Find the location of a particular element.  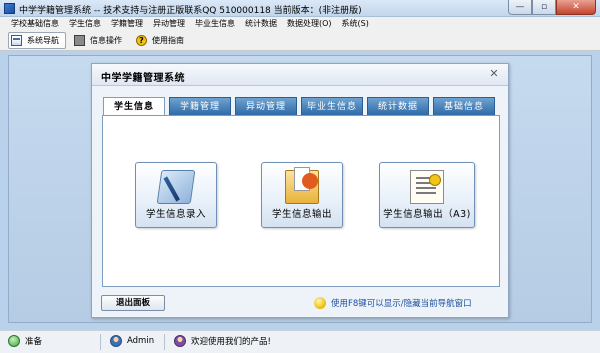

document-list-icon is located at coordinates (427, 187).